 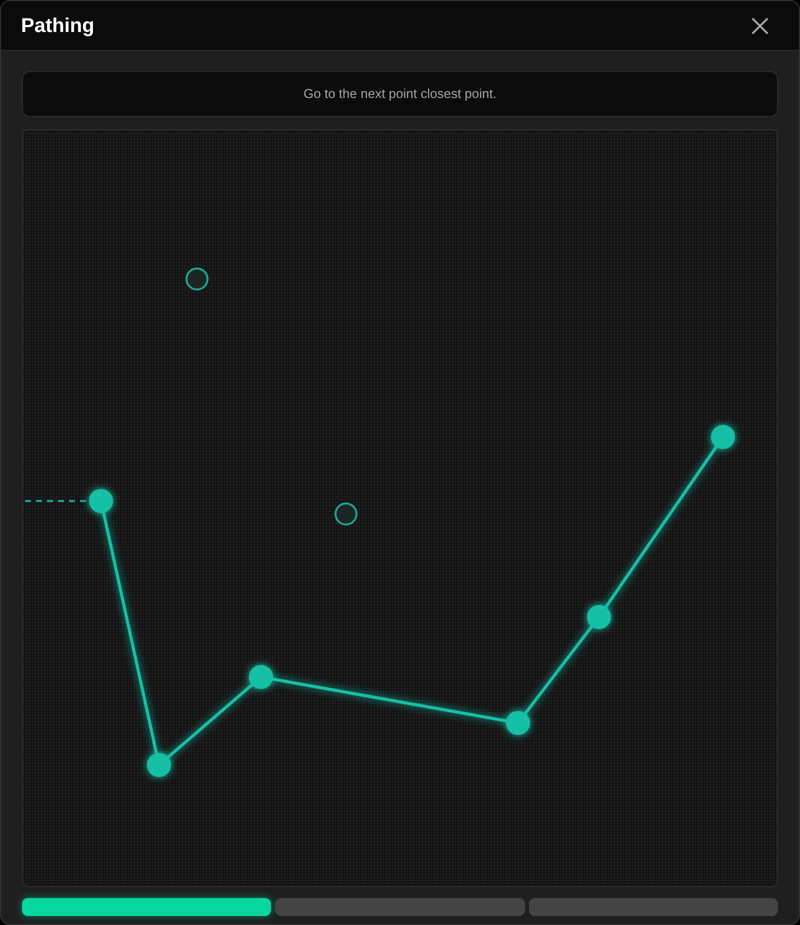 What do you see at coordinates (760, 26) in the screenshot?
I see `close-icon` at bounding box center [760, 26].